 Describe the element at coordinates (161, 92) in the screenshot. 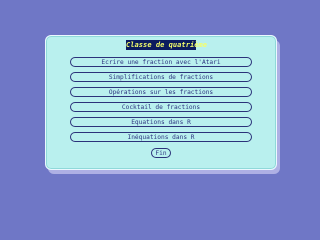

I see `menu-item-operations: Opérations sur les fractions` at that location.